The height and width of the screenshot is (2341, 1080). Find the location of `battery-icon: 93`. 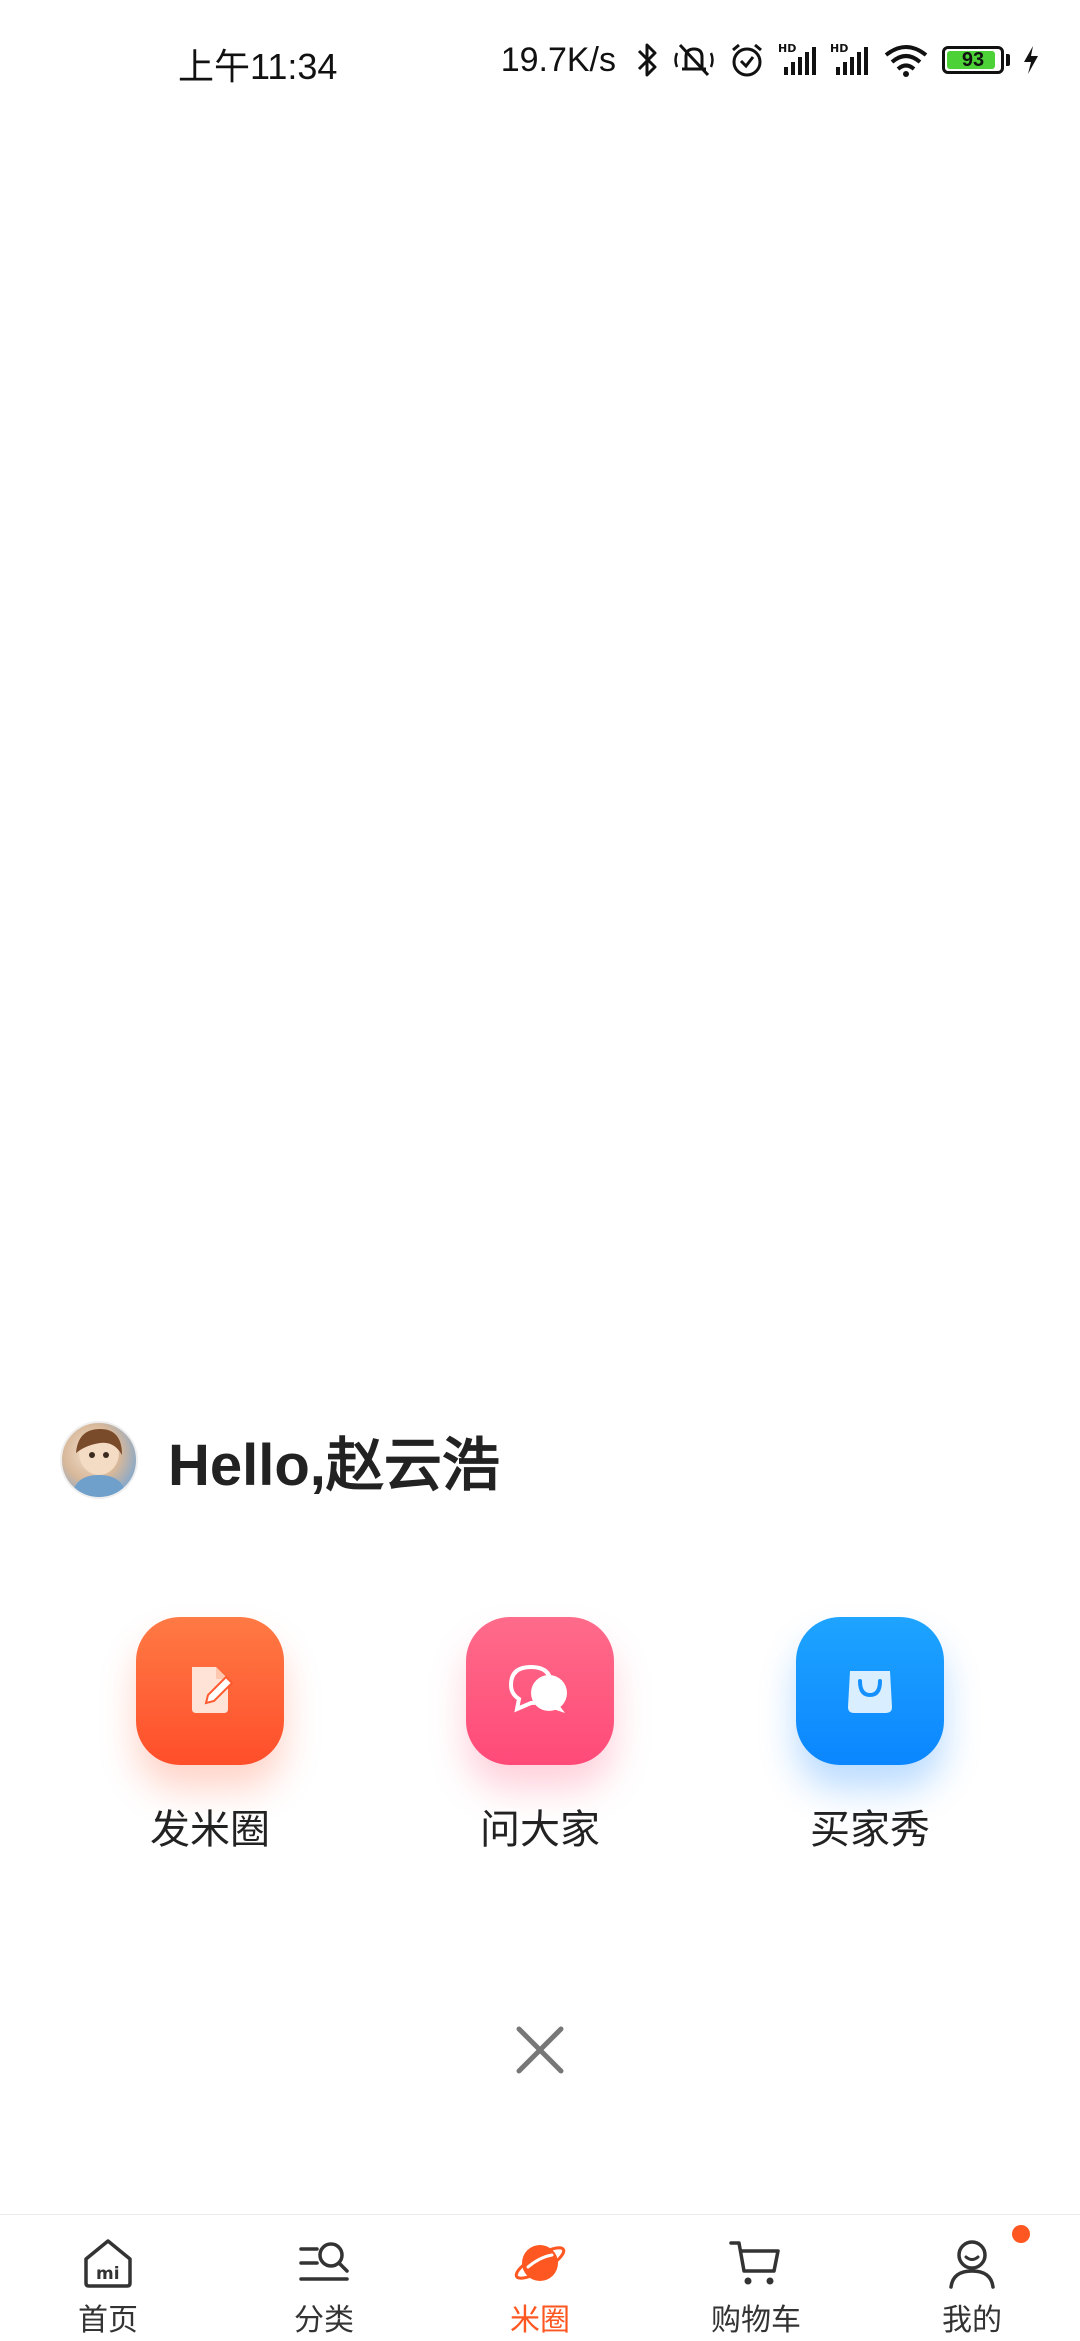

battery-icon: 93 is located at coordinates (976, 60).